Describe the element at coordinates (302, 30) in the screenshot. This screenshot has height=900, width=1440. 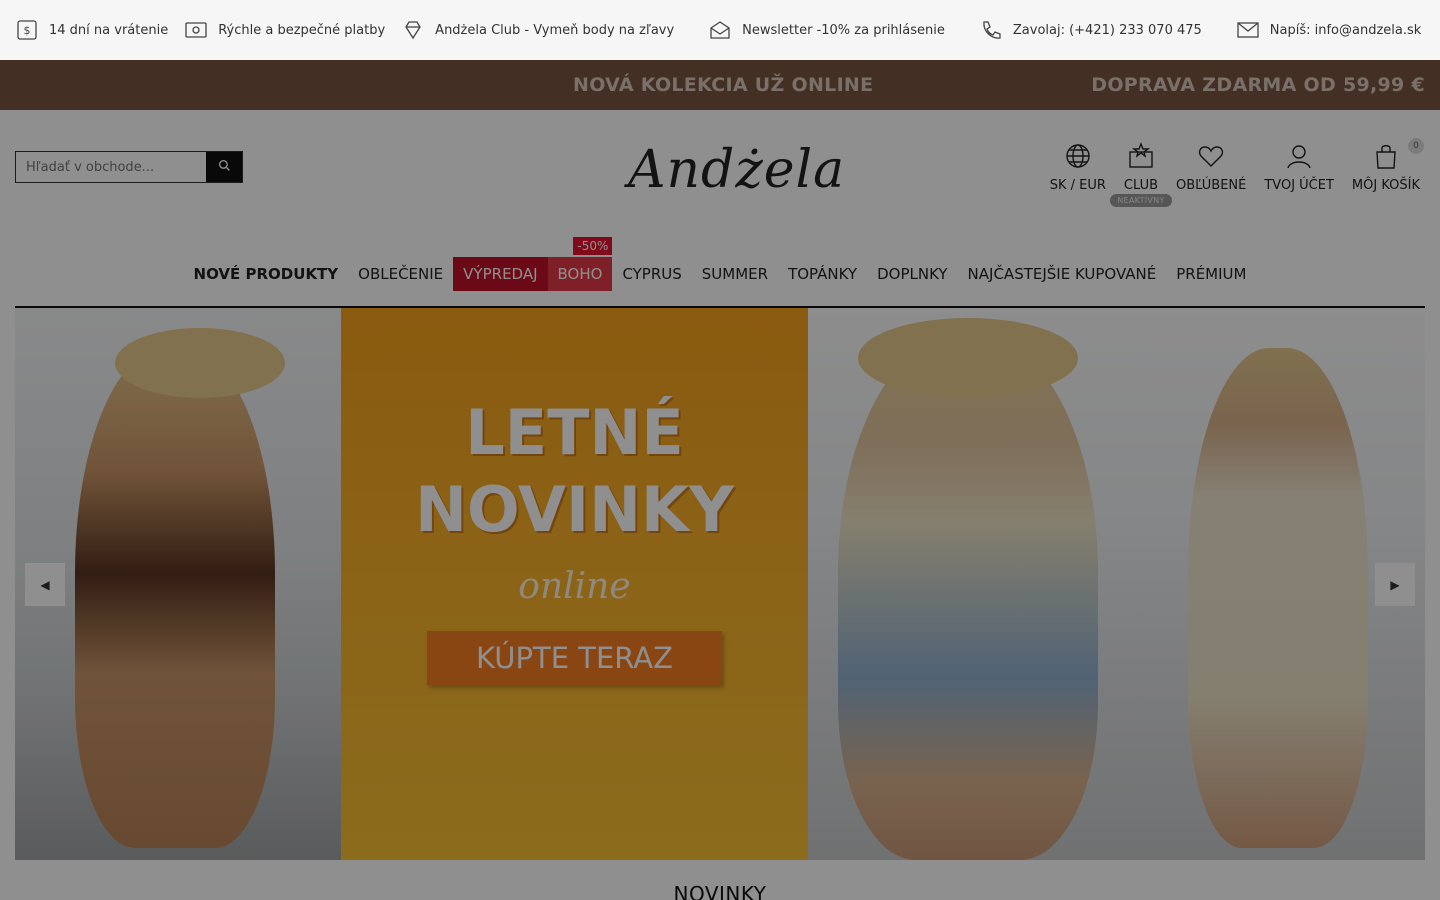
I see `info-payments-label: Rýchle a bezpečné platby` at that location.